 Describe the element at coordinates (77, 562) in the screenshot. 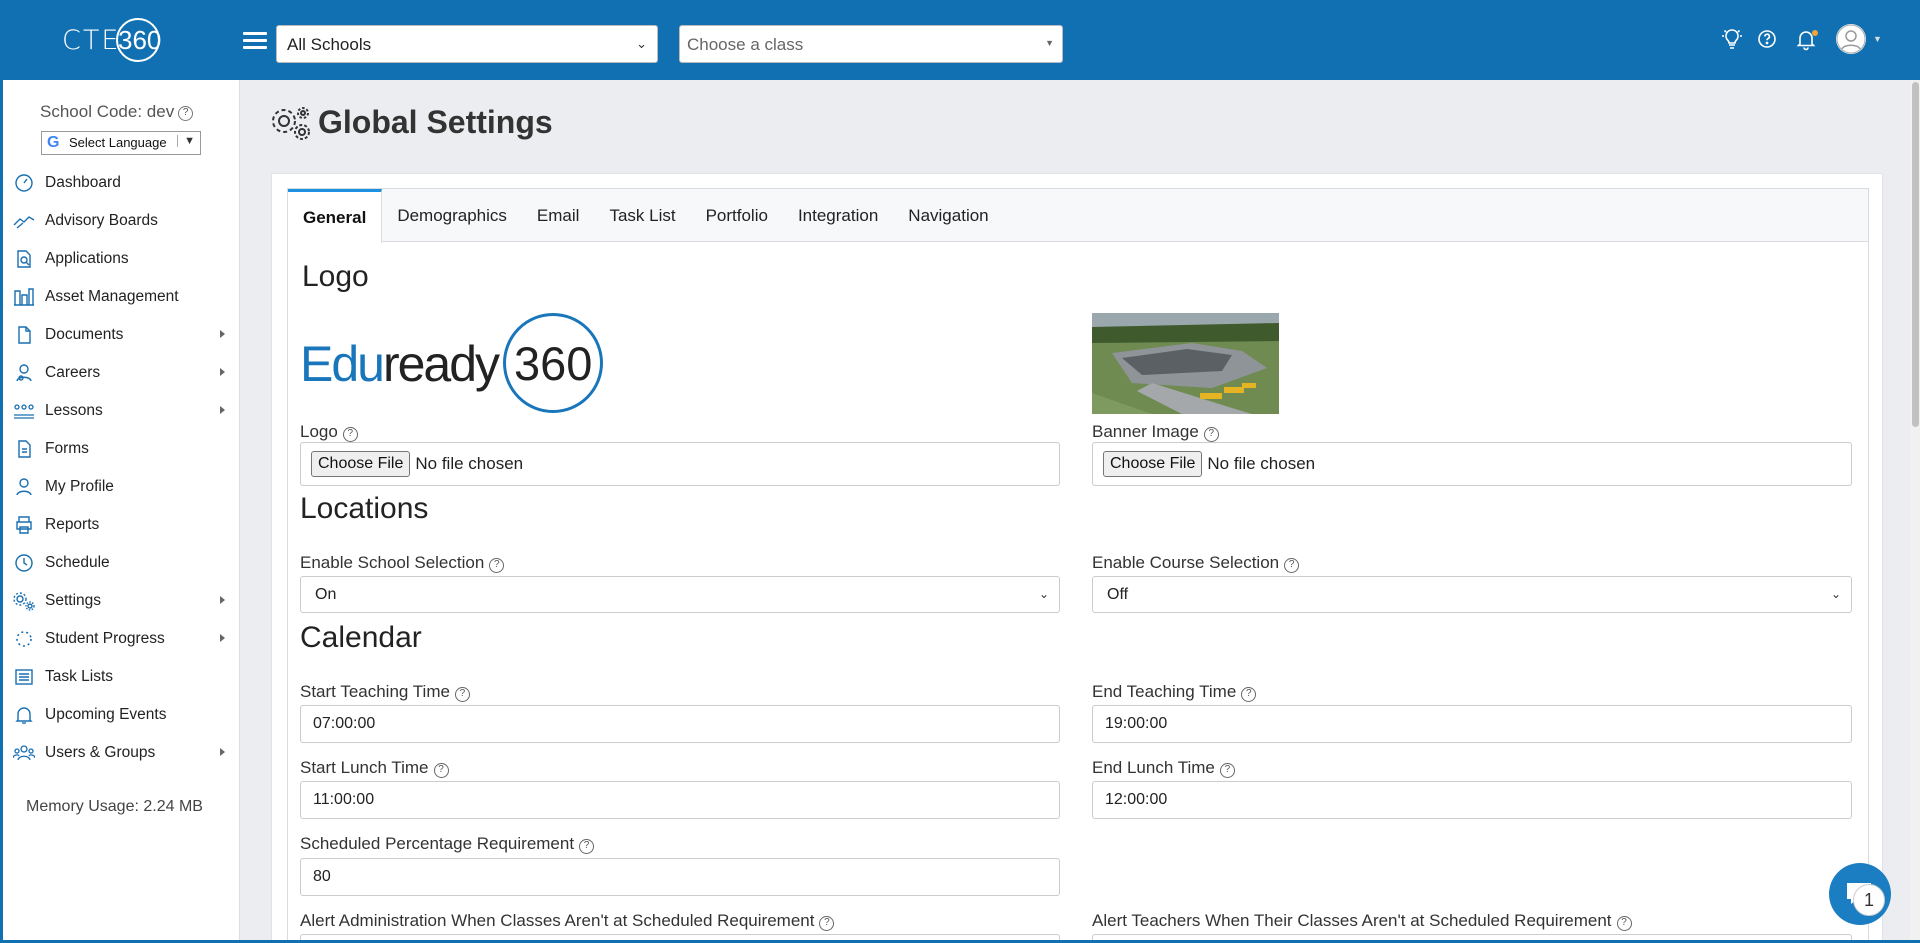

I see `sidebar-item-label: Schedule` at that location.